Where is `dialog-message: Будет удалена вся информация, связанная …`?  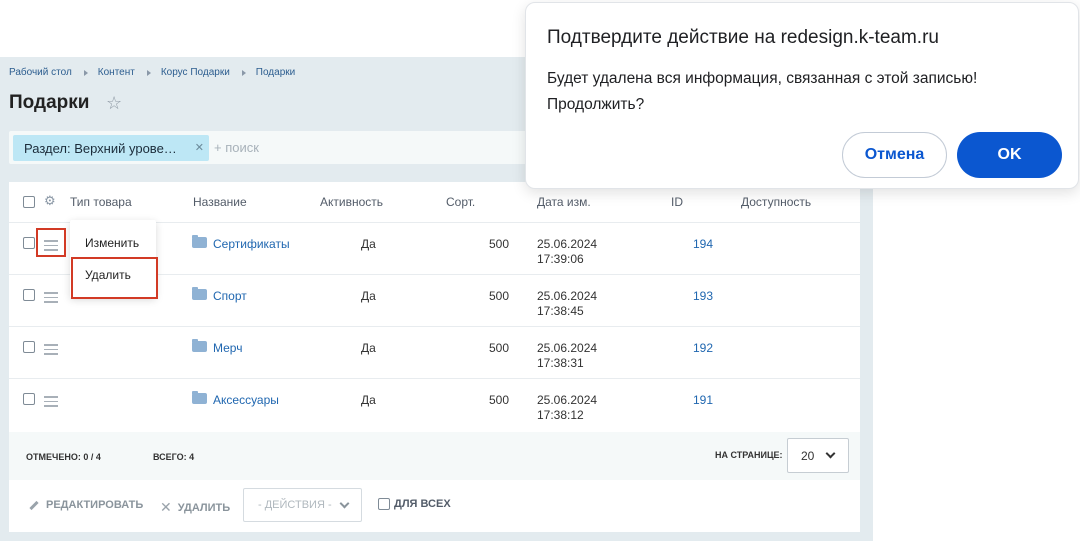 dialog-message: Будет удалена вся информация, связанная … is located at coordinates (762, 91).